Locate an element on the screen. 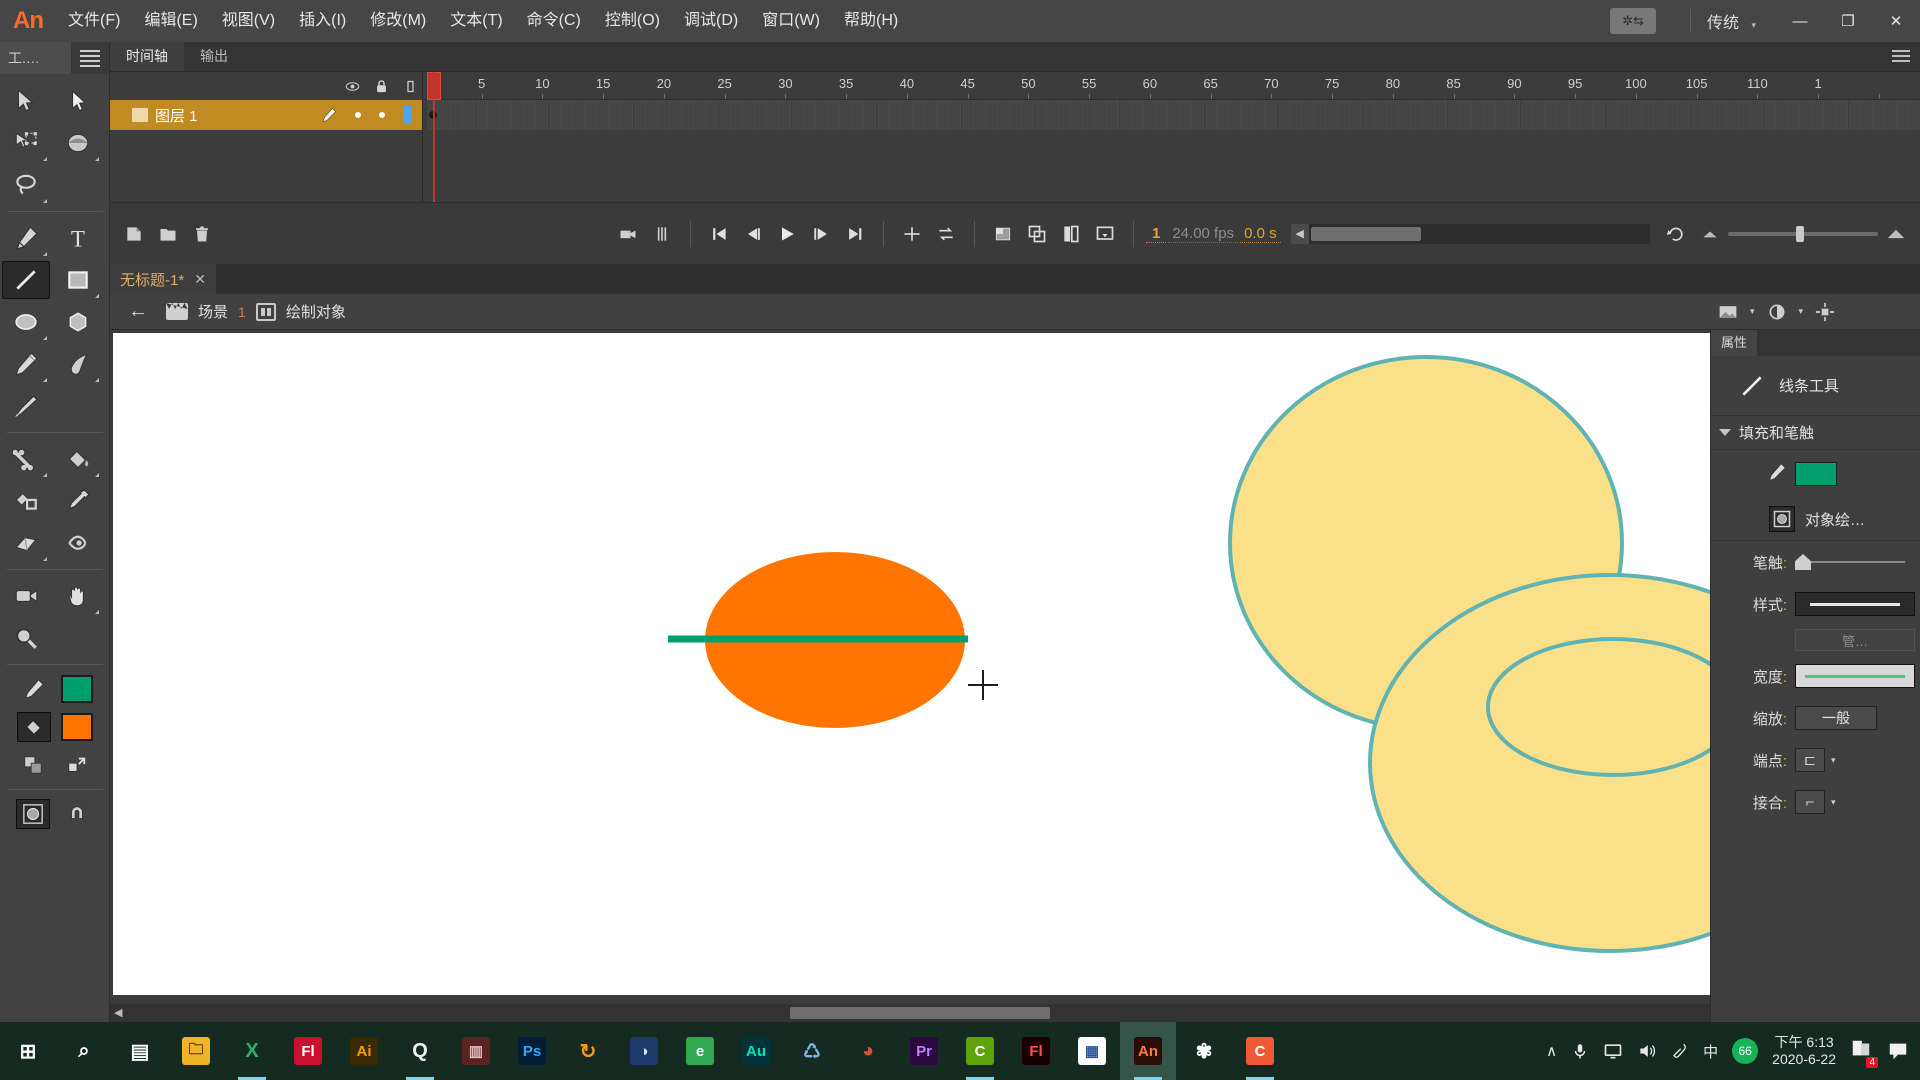  pencil-tool is located at coordinates (26, 364).